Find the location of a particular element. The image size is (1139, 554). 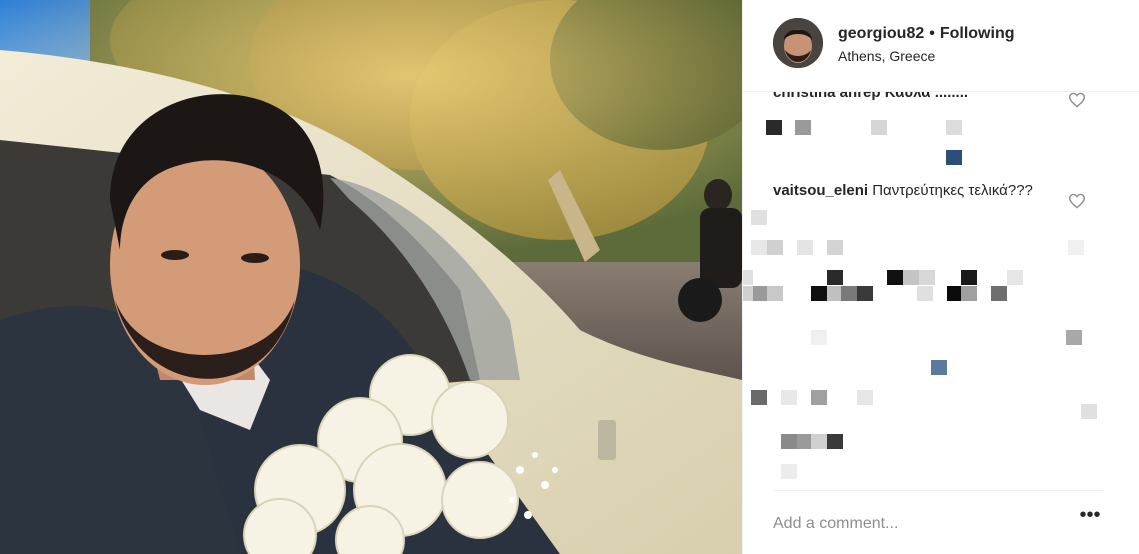

avatar-image is located at coordinates (798, 43).